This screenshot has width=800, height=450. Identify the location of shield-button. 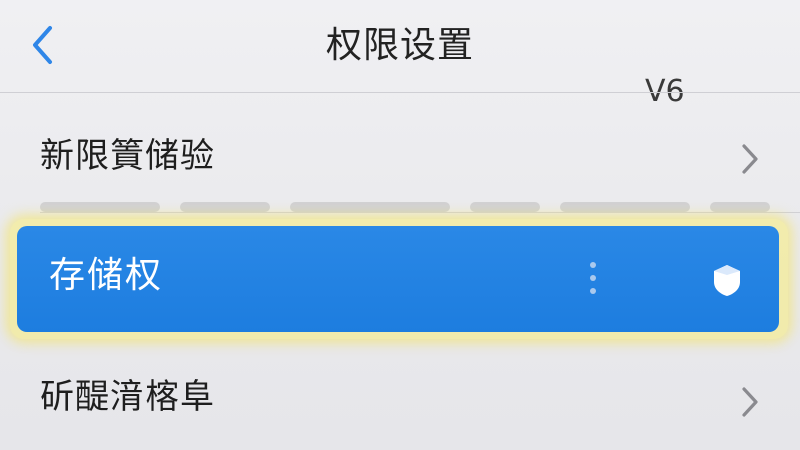
(727, 280).